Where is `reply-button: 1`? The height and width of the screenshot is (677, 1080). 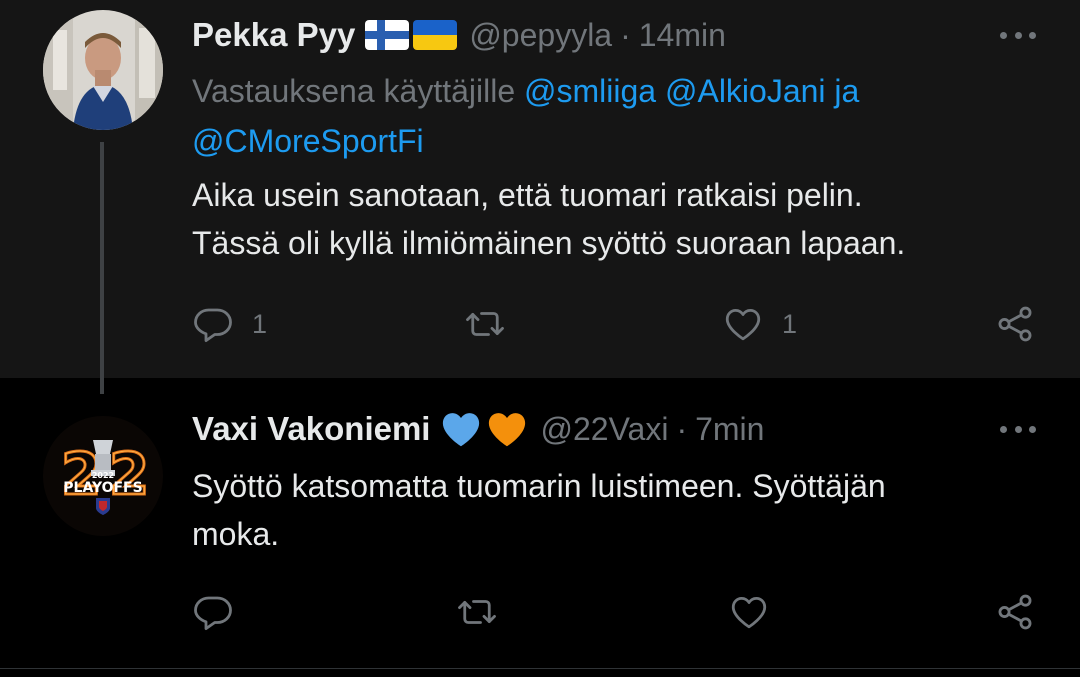
reply-button: 1 is located at coordinates (229, 324).